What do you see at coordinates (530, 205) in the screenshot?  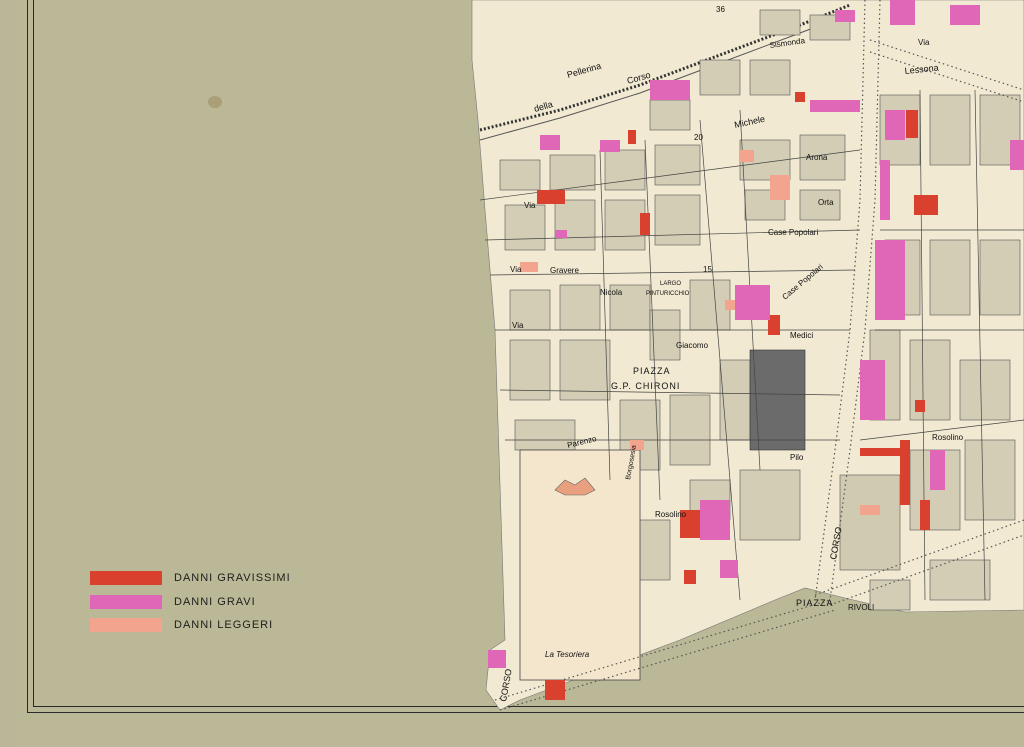 I see `label-via-3: Via` at bounding box center [530, 205].